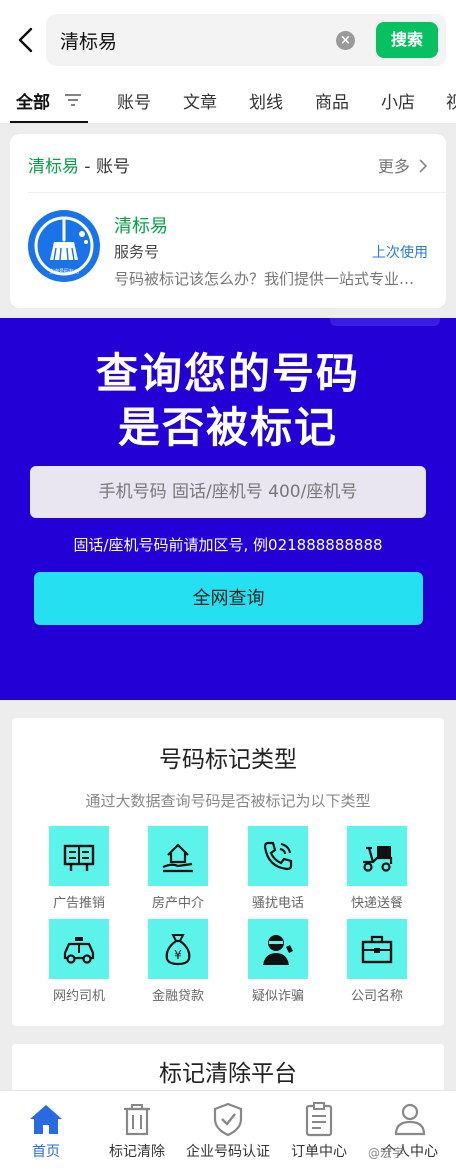 This screenshot has width=456, height=1169. Describe the element at coordinates (385, 322) in the screenshot. I see `banner-tab` at that location.